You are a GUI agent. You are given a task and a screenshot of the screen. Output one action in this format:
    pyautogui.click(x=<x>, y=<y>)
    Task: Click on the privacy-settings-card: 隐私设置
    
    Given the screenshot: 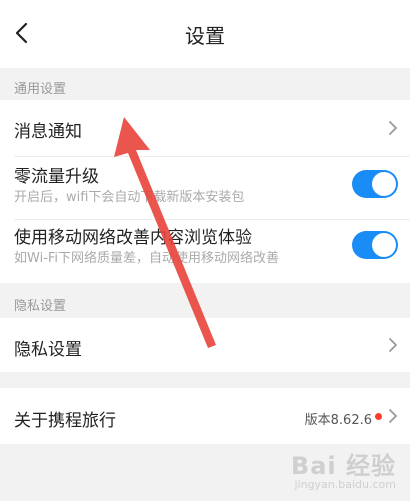 What is the action you would take?
    pyautogui.click(x=205, y=345)
    